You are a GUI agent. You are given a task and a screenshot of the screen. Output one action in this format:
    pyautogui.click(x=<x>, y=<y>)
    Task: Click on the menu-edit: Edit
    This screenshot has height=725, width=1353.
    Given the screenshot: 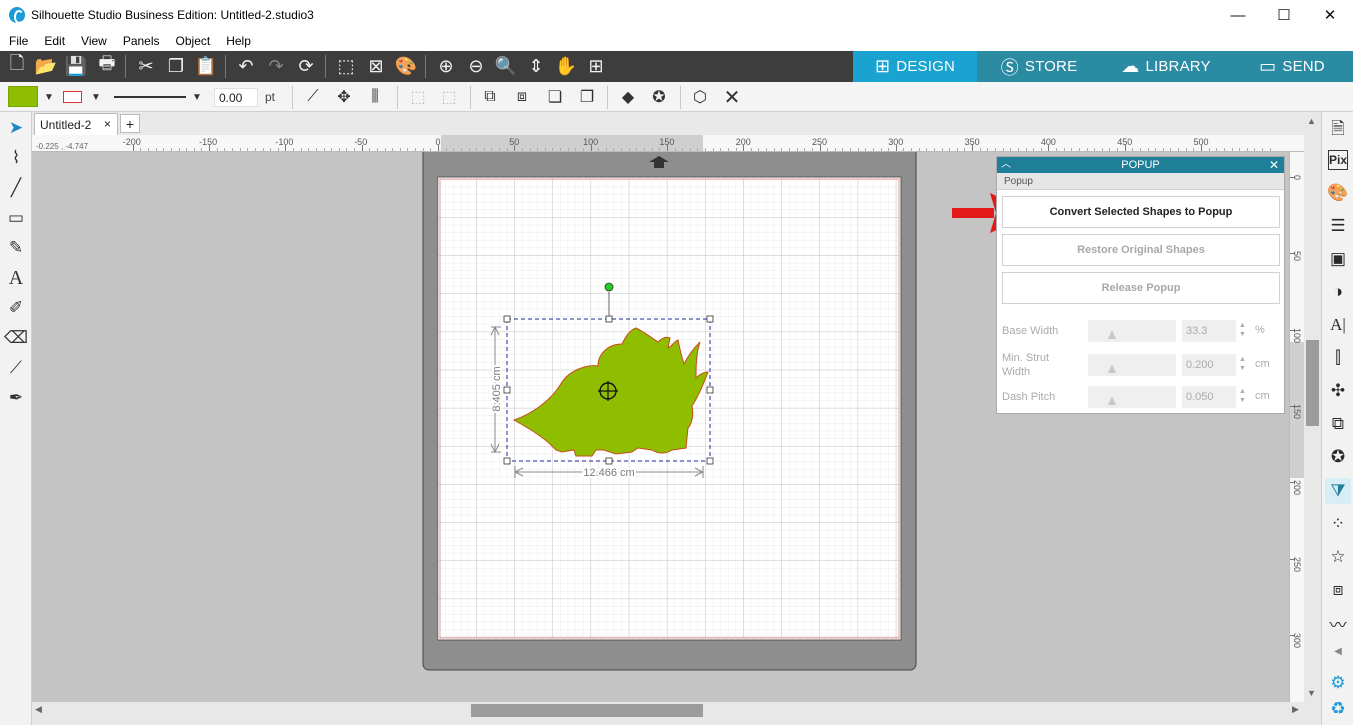 What is the action you would take?
    pyautogui.click(x=53, y=41)
    